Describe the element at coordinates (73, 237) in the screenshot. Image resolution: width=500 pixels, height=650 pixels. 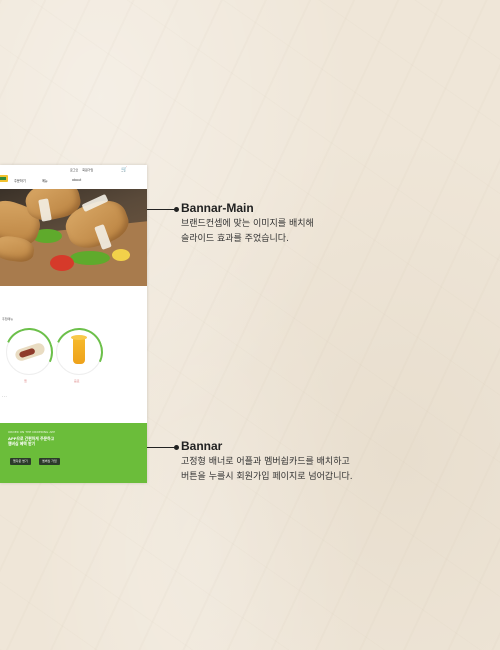
I see `main-banner-slide` at that location.